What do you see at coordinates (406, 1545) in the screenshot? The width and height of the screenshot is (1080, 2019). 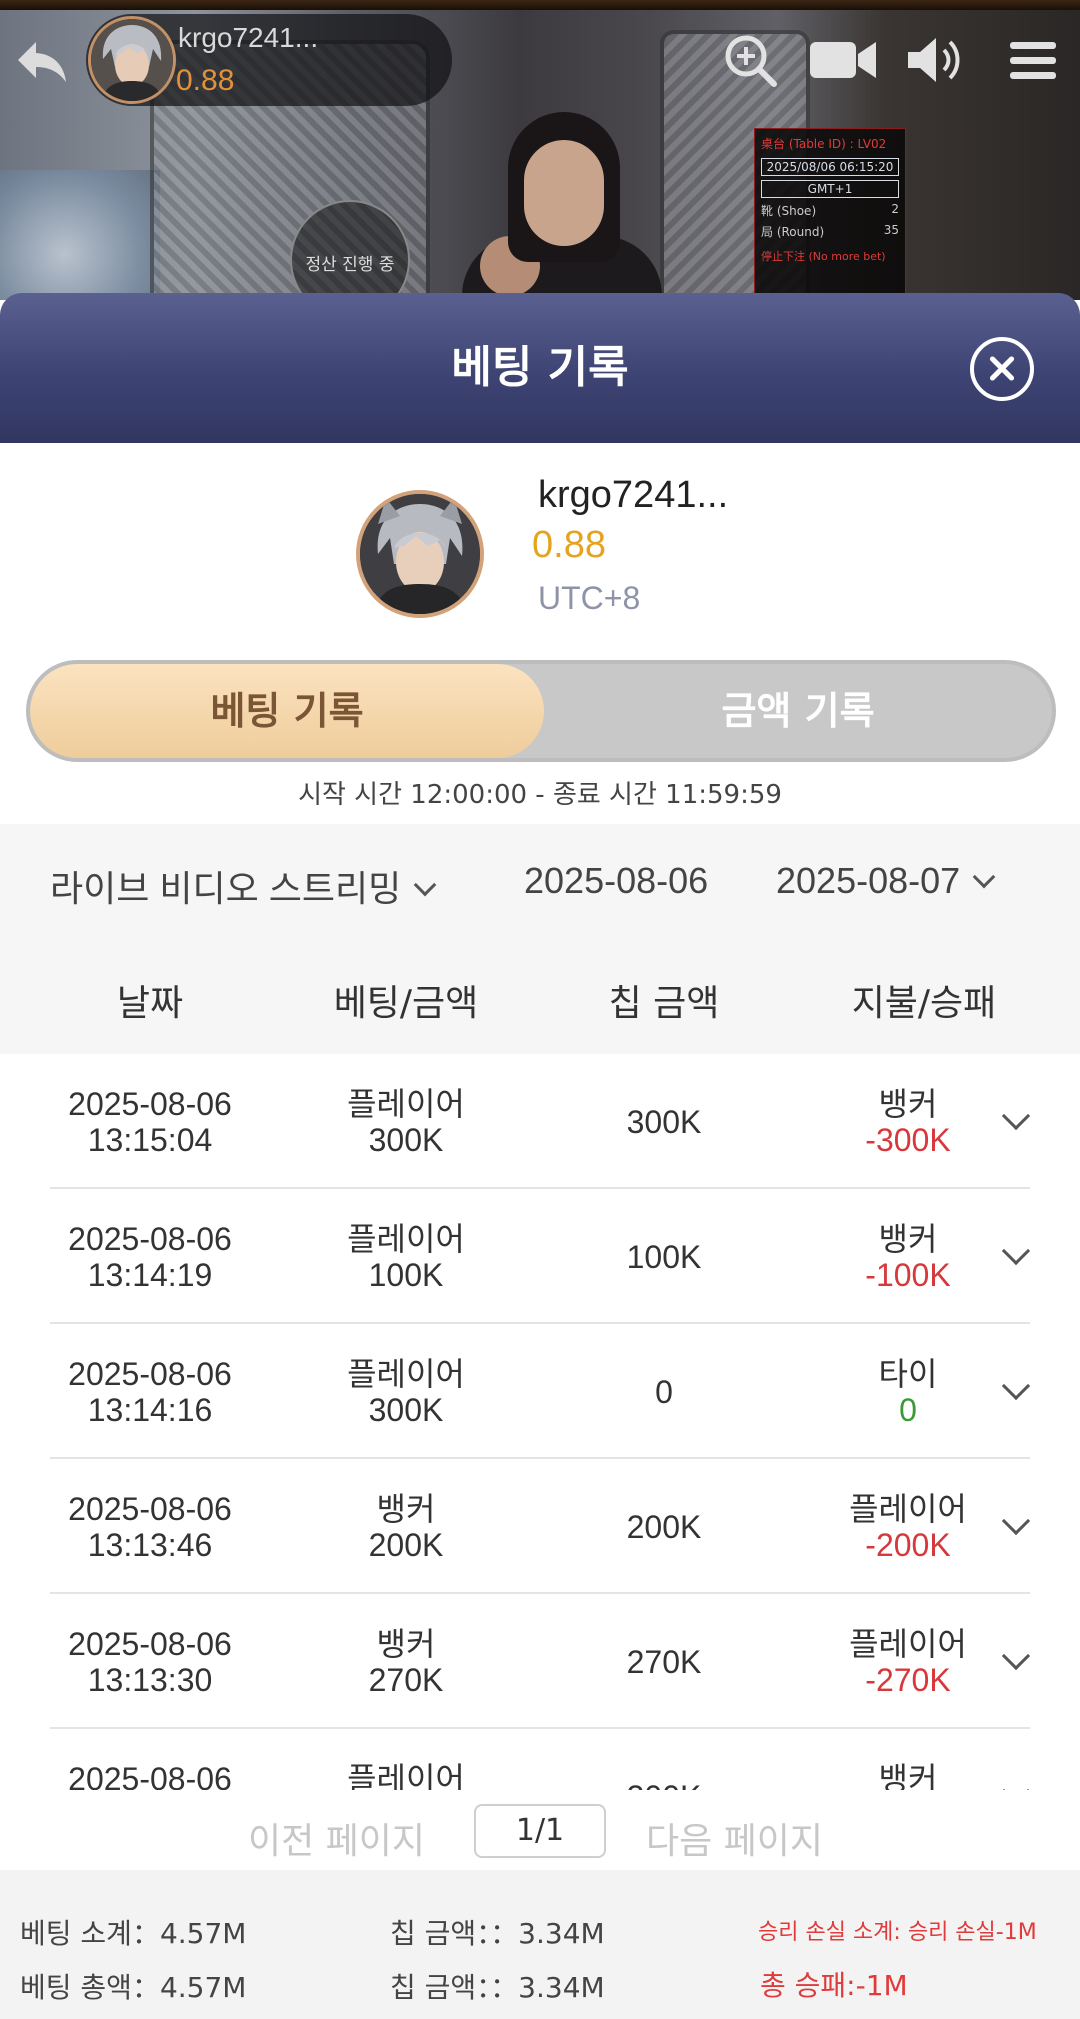 I see `row-bet-amount: 200K` at bounding box center [406, 1545].